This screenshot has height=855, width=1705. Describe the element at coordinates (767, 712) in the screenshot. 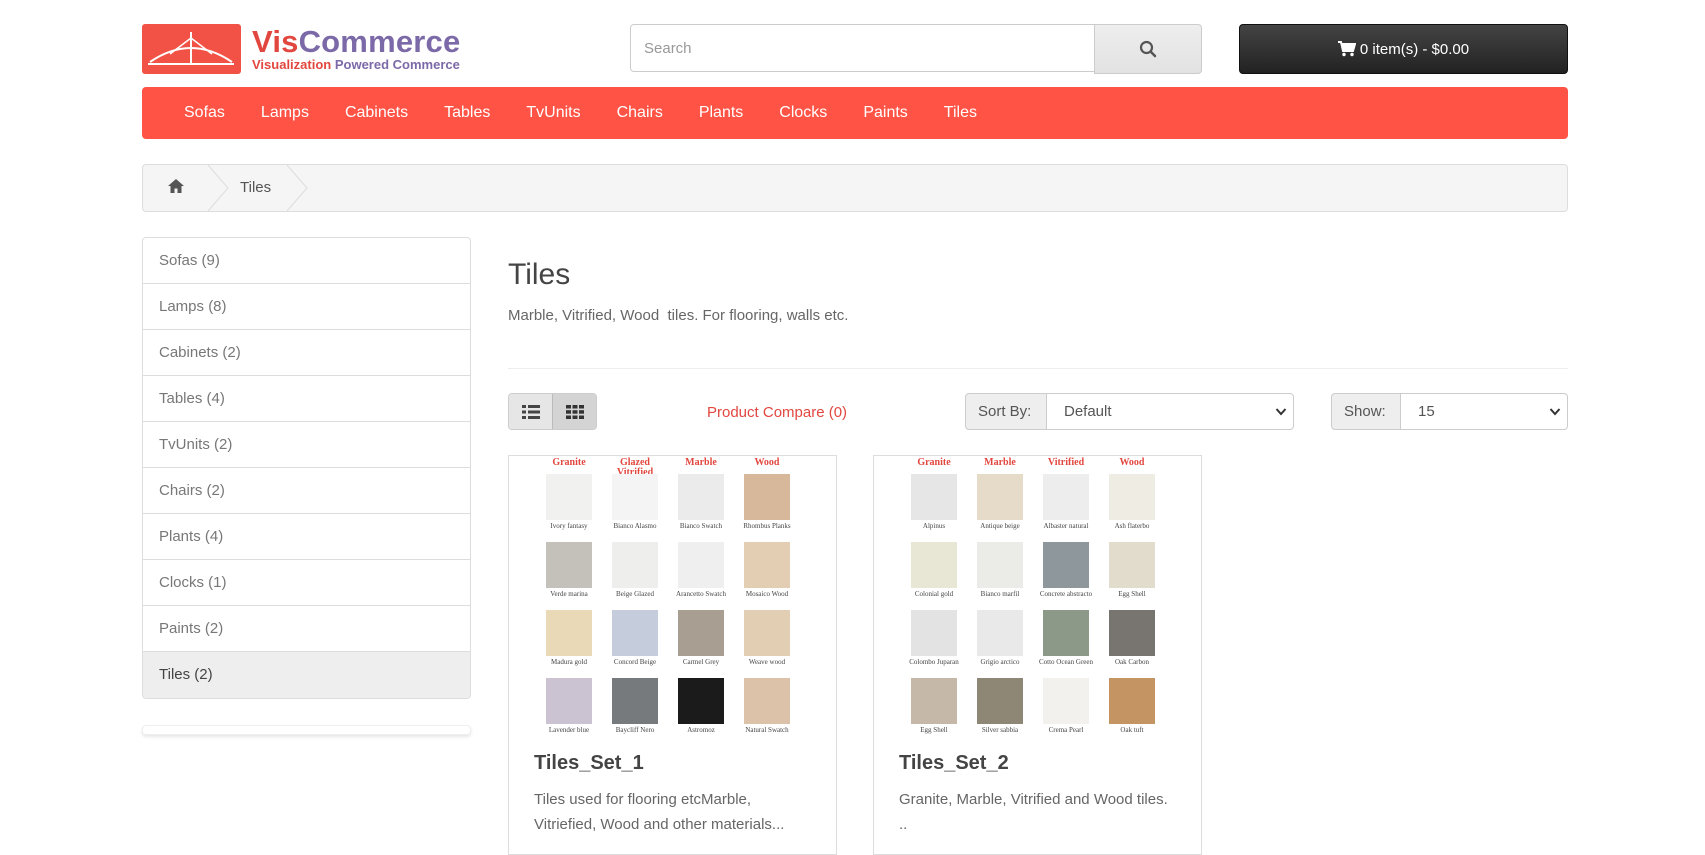

I see `tile-swatch: Natural Swatch` at that location.